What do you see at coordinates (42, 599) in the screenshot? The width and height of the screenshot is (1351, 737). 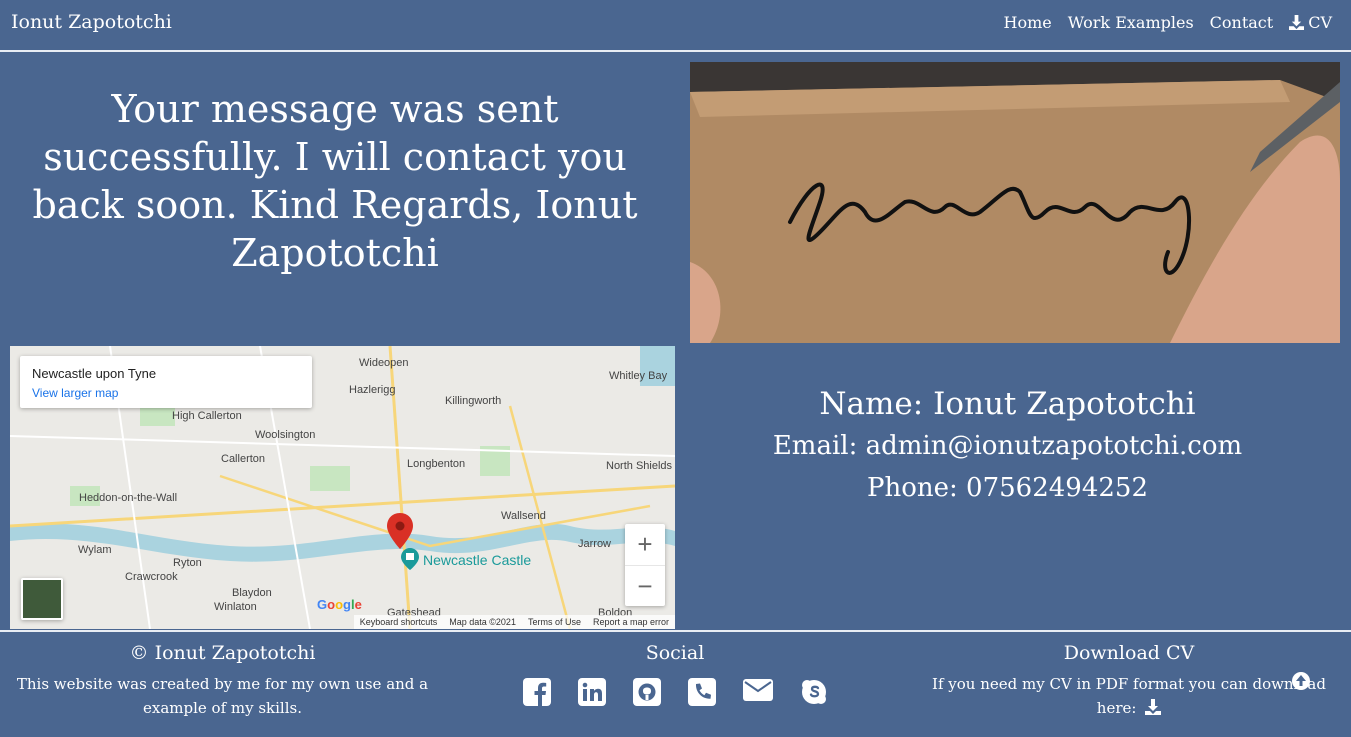 I see `satellite-toggle` at bounding box center [42, 599].